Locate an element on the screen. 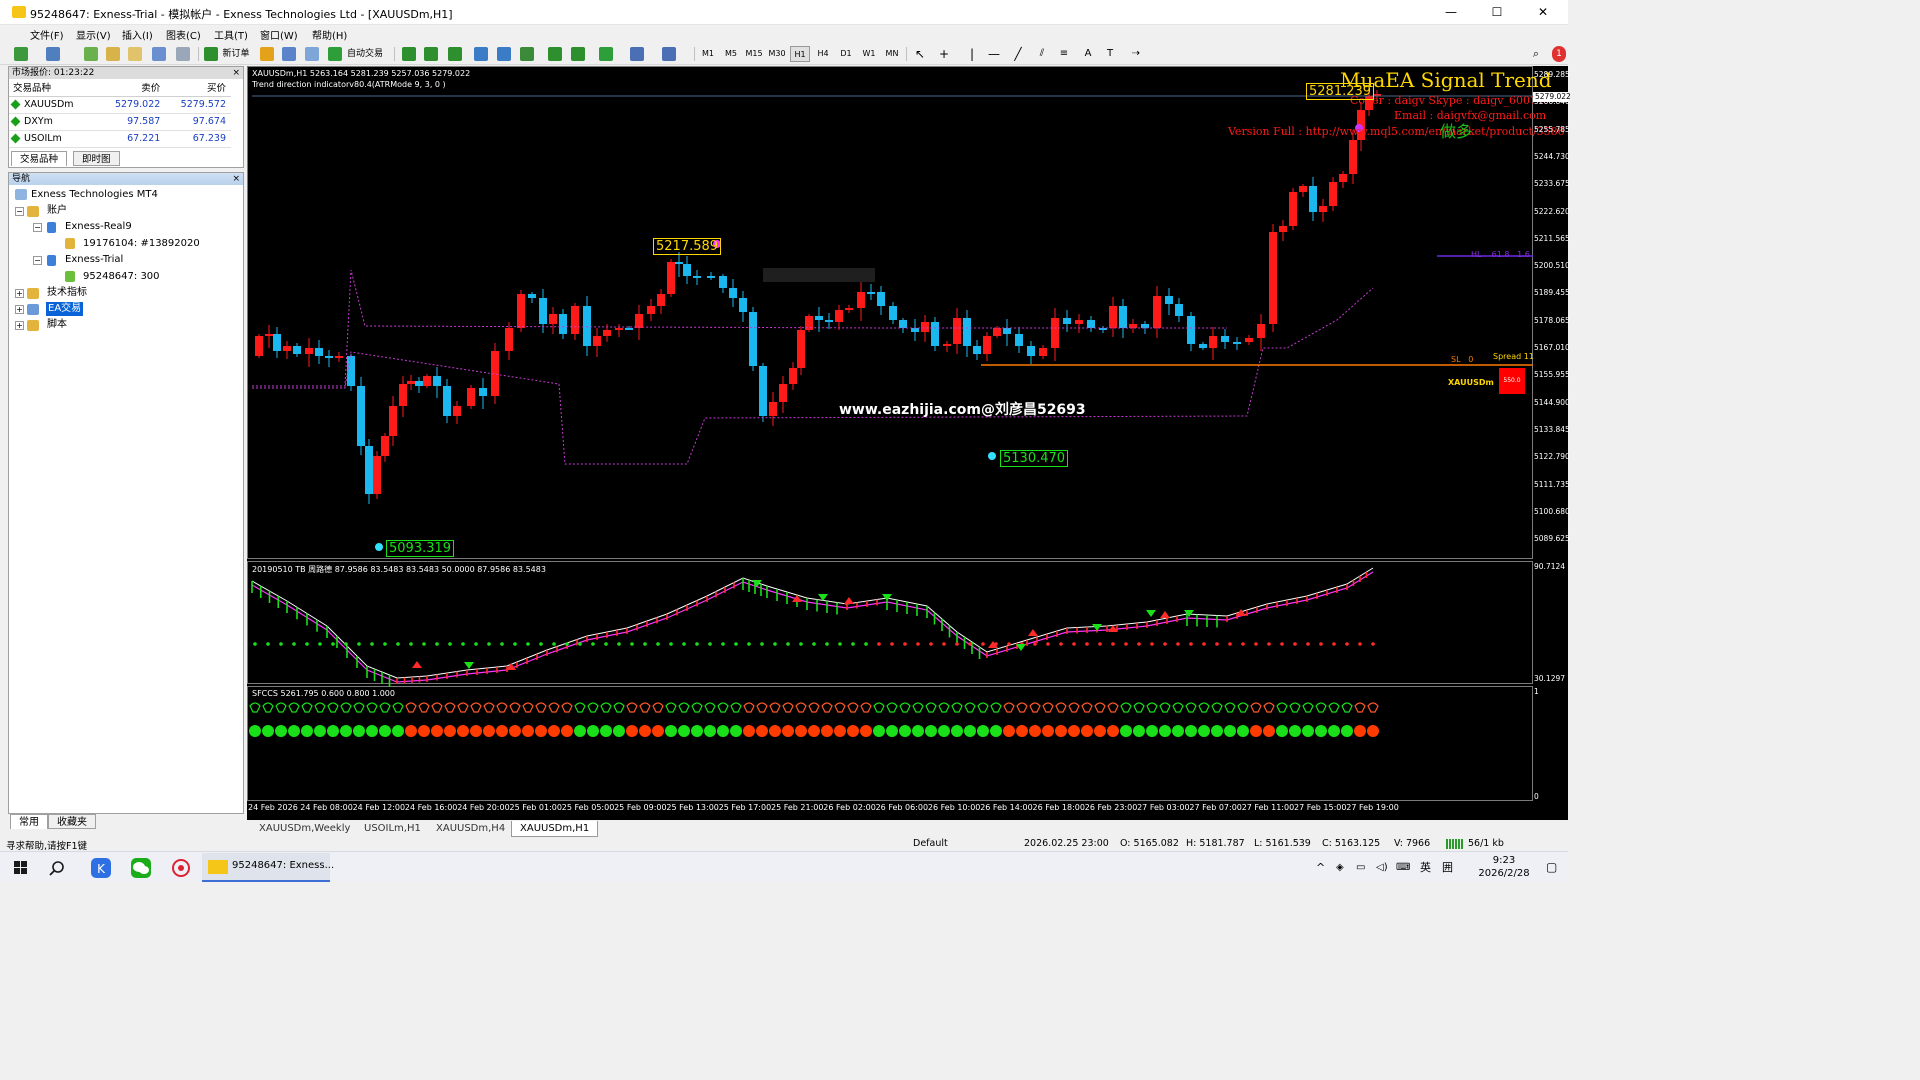 The height and width of the screenshot is (1080, 1920). terminal-icon is located at coordinates (159, 54).